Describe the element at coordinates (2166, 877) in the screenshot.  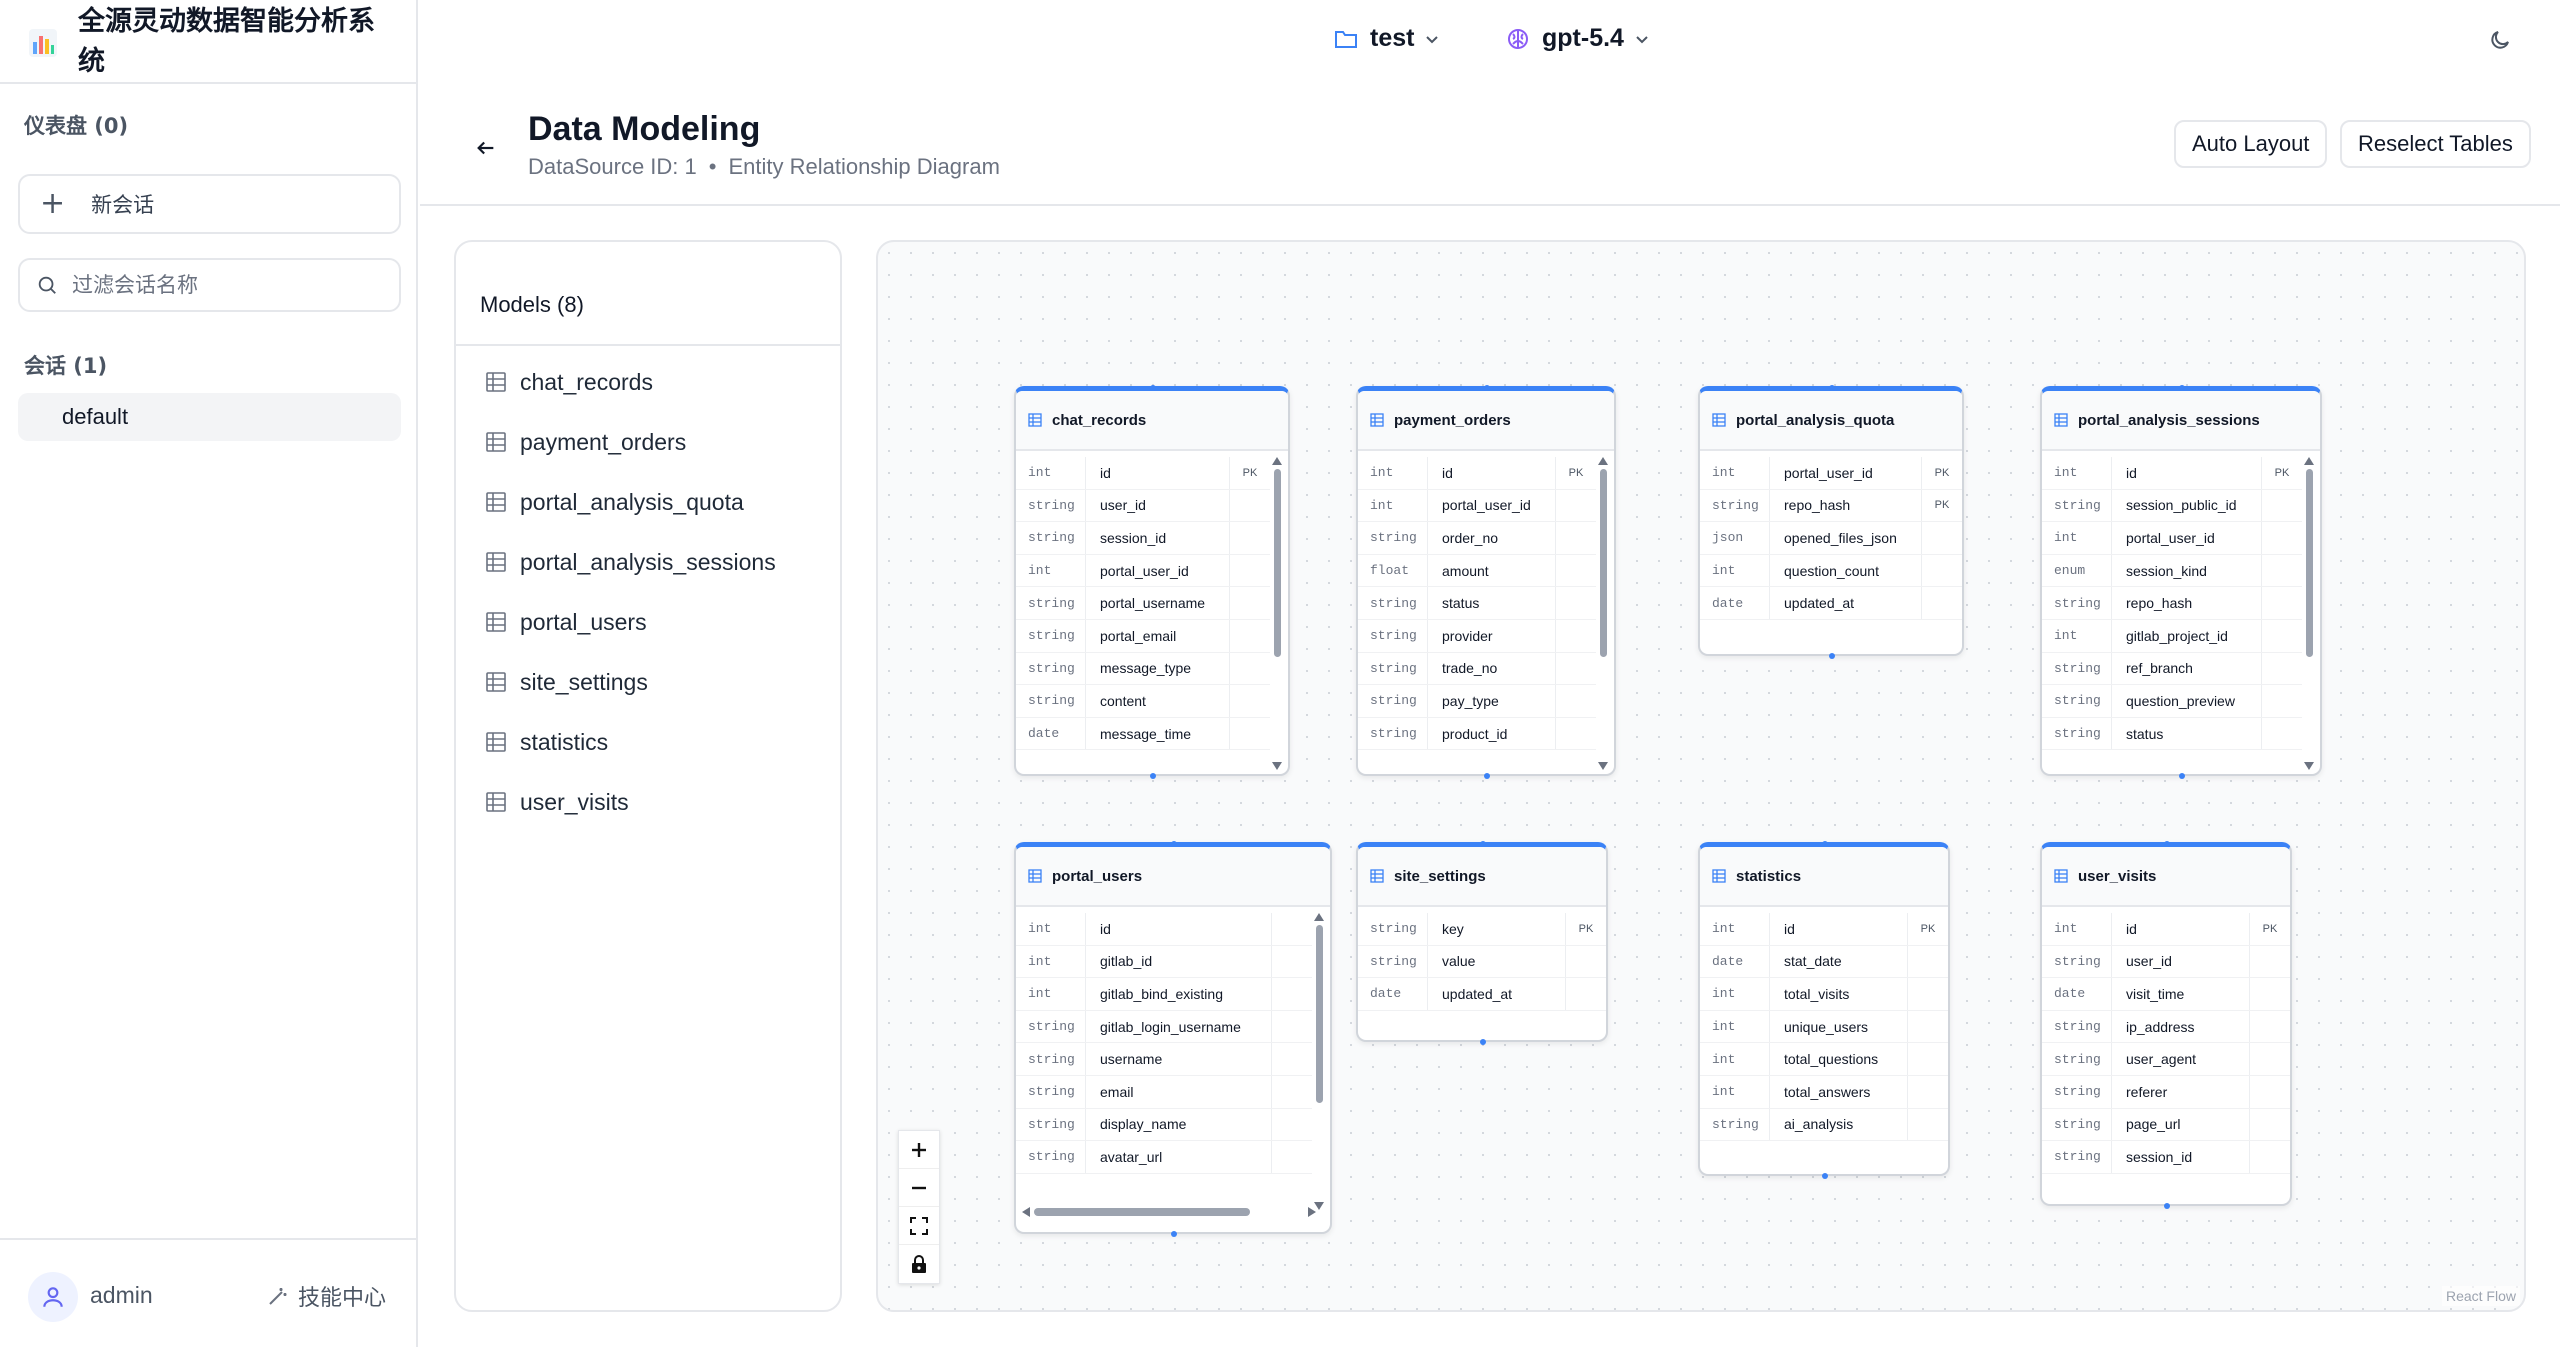
I see `er-table-header: user_visits` at that location.